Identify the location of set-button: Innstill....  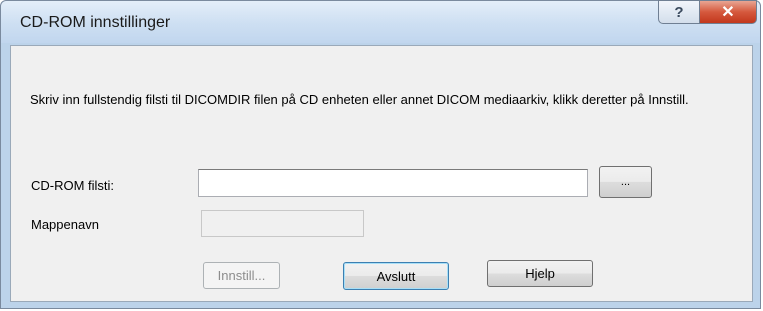
(241, 275).